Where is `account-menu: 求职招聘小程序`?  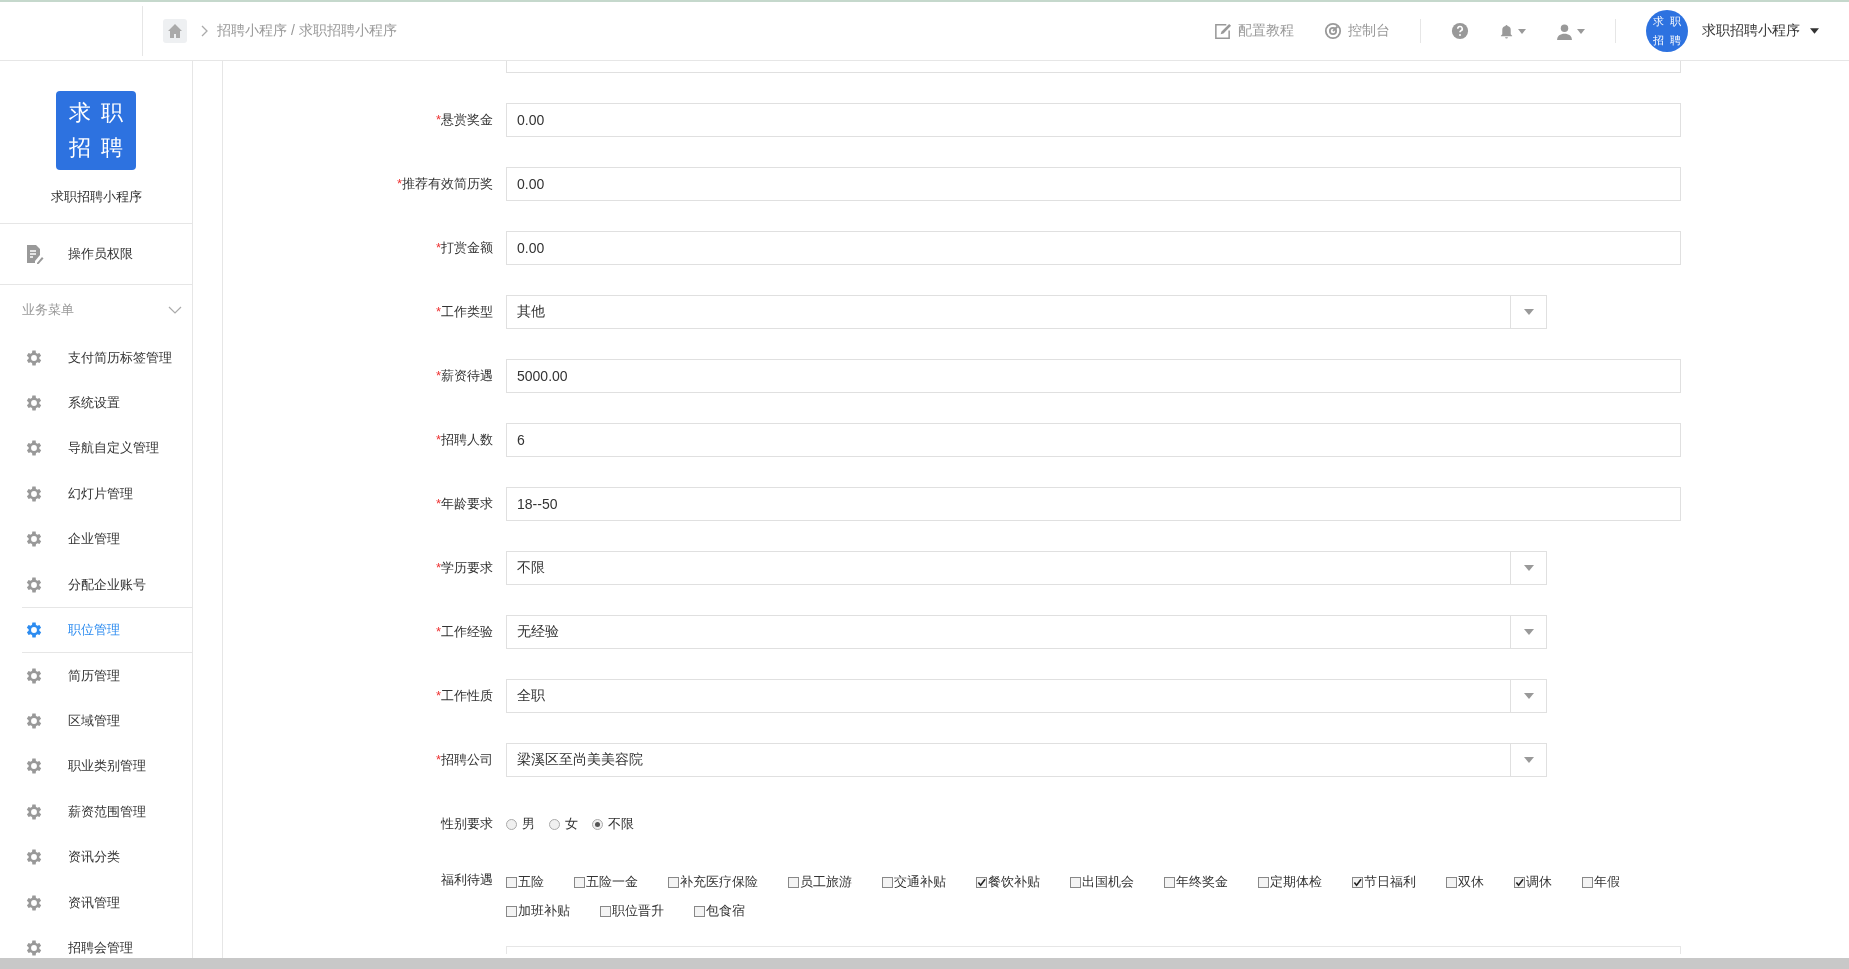 account-menu: 求职招聘小程序 is located at coordinates (1760, 31).